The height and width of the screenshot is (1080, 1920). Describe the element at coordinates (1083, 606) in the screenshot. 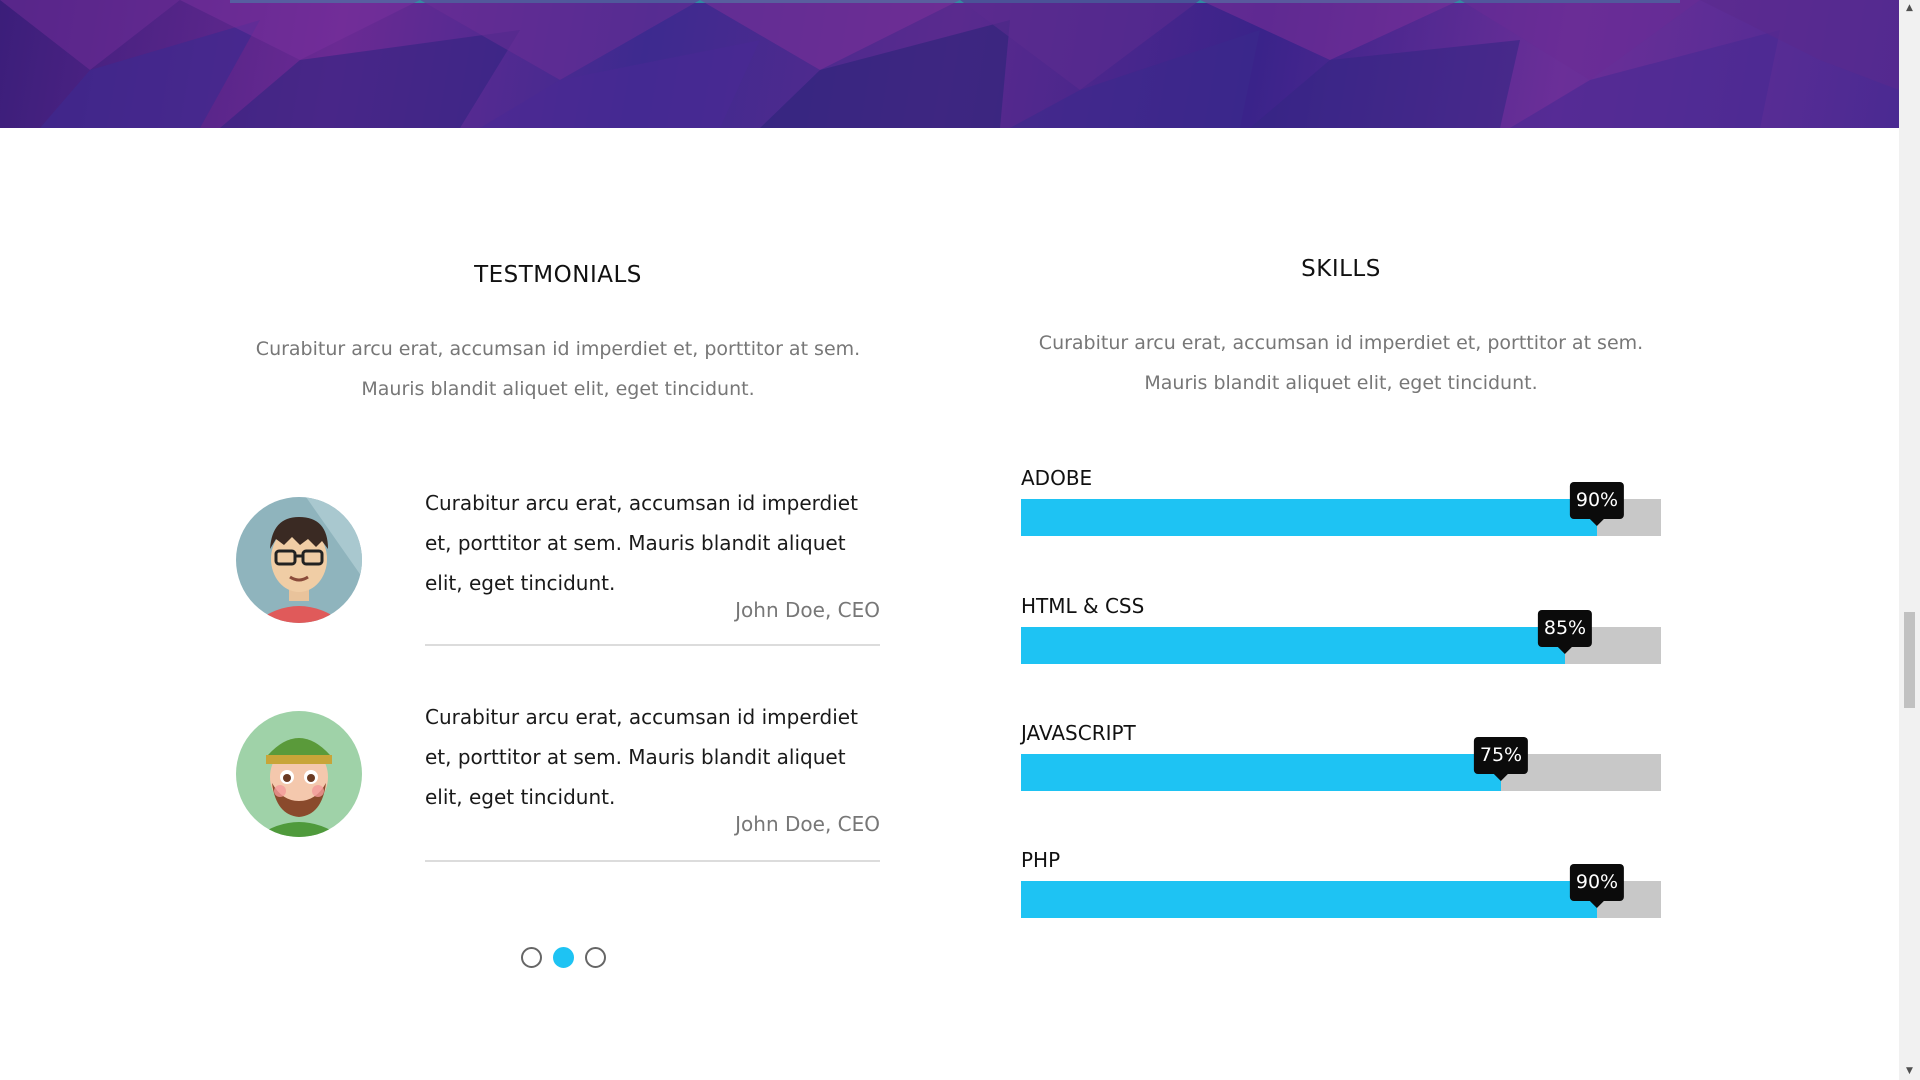

I see `skill-name: HTML & CSS` at that location.